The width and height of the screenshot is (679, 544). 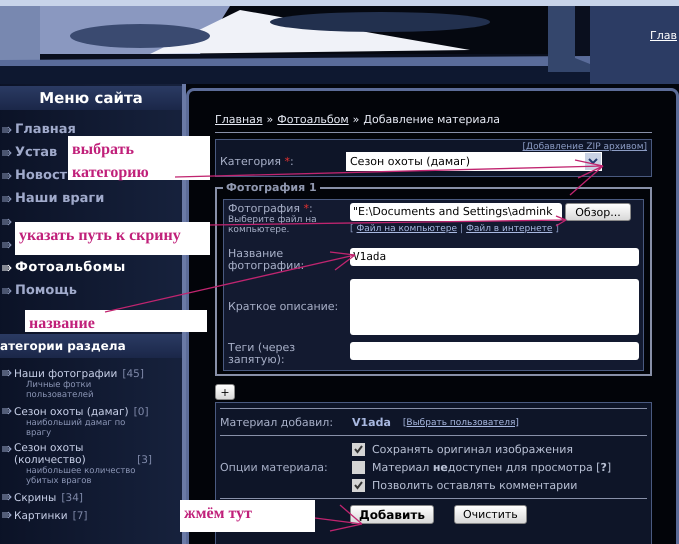 I want to click on category-count: [45], so click(x=133, y=374).